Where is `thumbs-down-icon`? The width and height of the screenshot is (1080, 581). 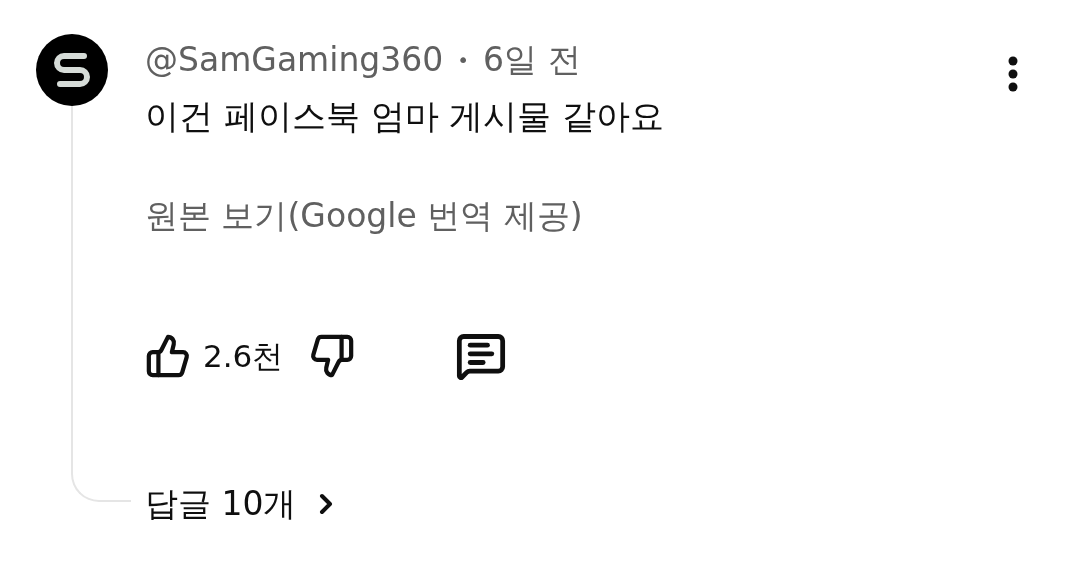 thumbs-down-icon is located at coordinates (332, 356).